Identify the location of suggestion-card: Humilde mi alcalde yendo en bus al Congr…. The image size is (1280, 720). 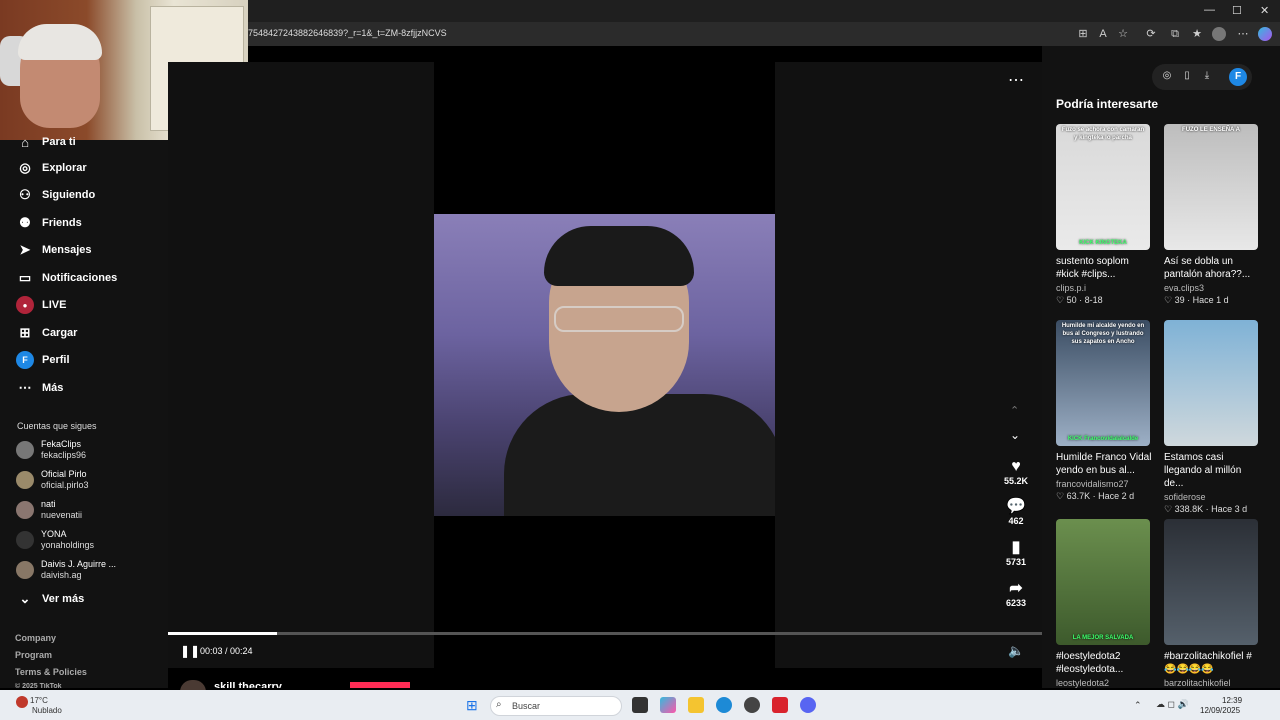
(1104, 411).